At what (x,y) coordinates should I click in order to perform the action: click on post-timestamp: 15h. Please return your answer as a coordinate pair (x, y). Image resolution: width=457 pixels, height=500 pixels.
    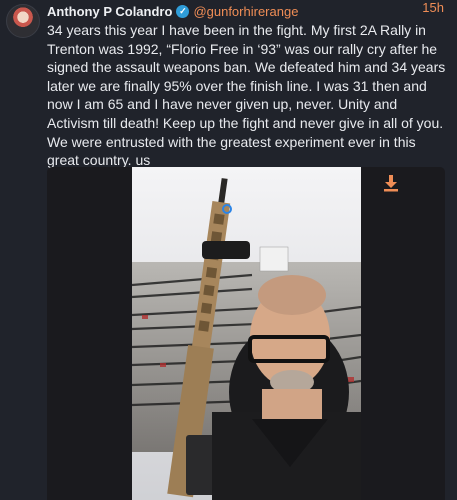
    Looking at the image, I should click on (433, 7).